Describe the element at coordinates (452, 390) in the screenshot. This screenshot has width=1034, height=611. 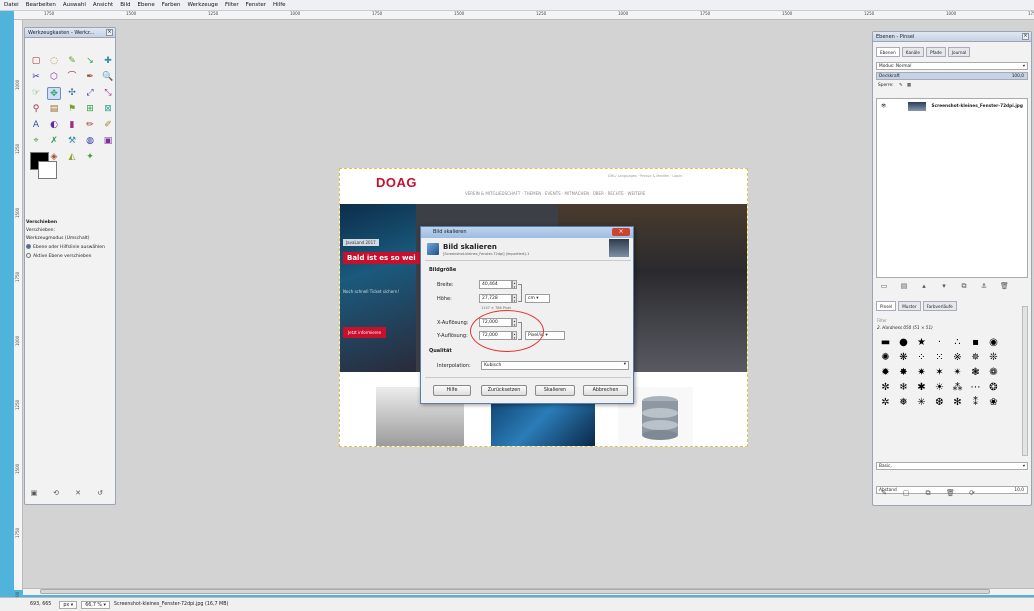
I see `help-button: Hilfe` at that location.